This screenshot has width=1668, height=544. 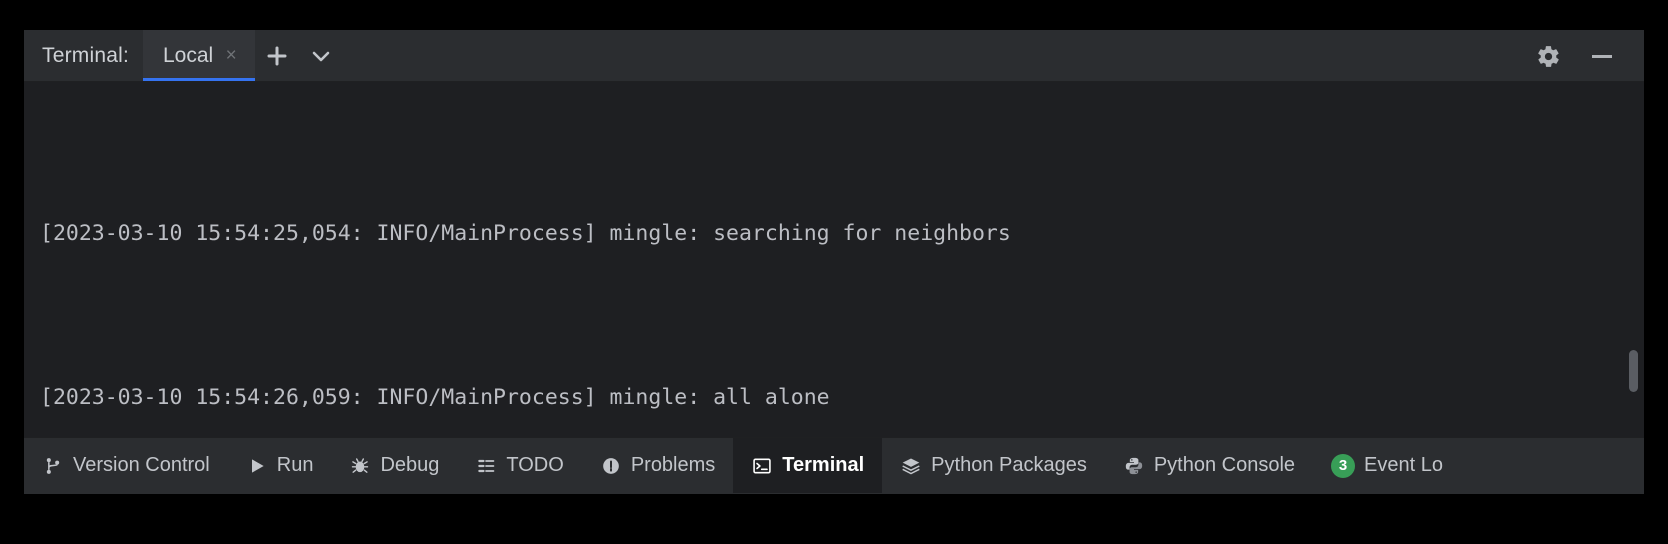 I want to click on chevron-down-icon, so click(x=321, y=56).